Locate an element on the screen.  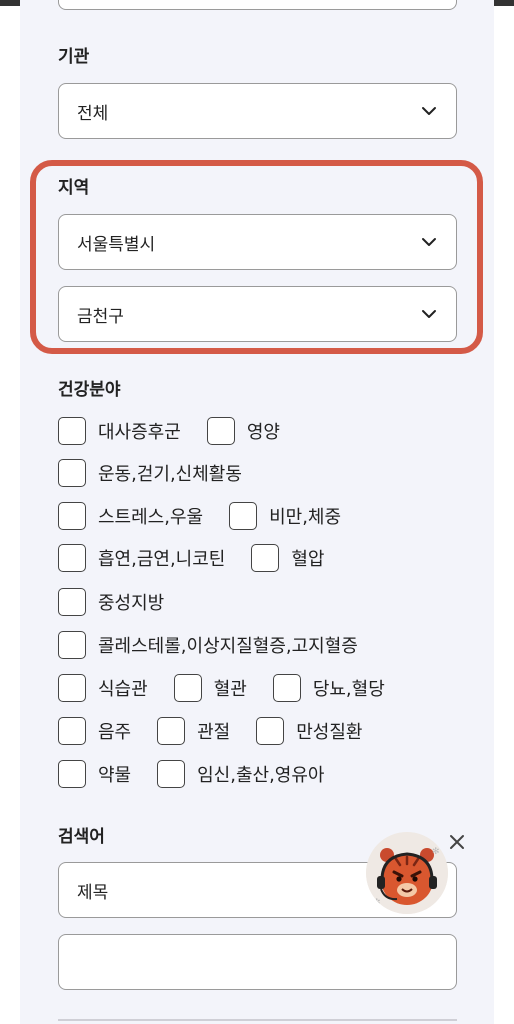
mascot-illustration: ✻ ✻ is located at coordinates (407, 873).